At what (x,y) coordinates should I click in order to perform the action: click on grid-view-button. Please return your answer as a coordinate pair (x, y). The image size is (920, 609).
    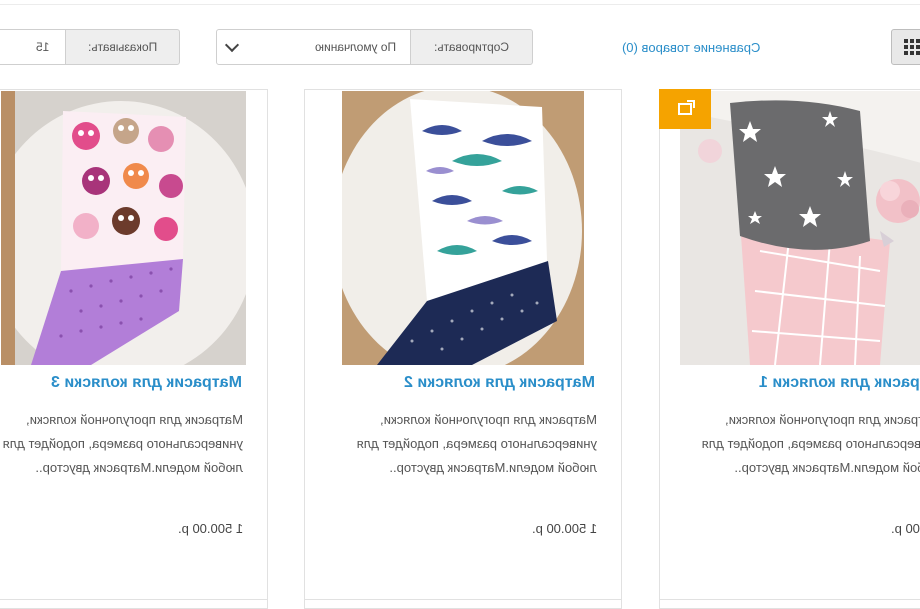
    Looking at the image, I should click on (905, 47).